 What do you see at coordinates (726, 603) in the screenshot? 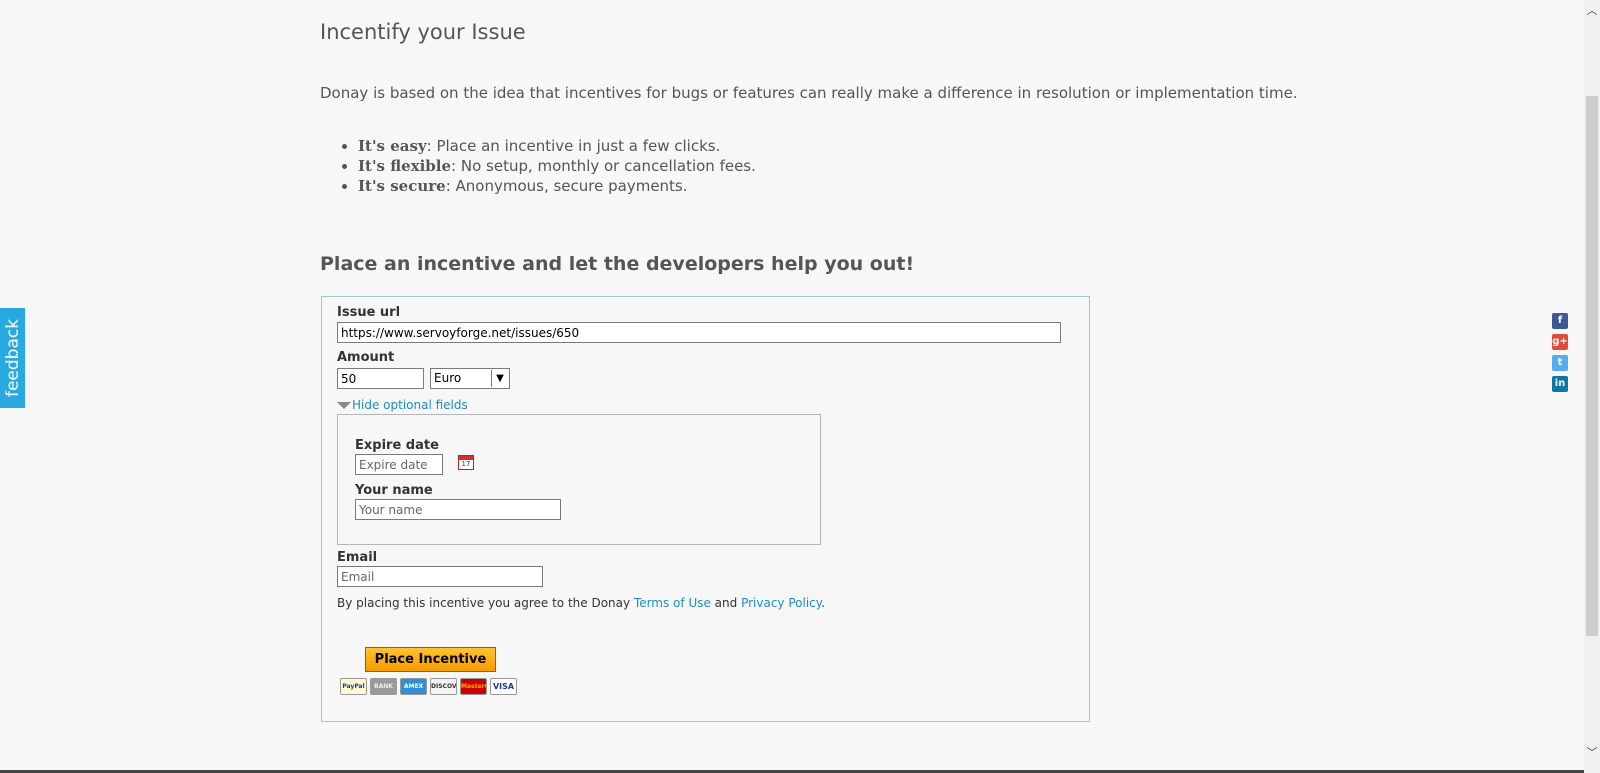
I see `terms-and: and` at bounding box center [726, 603].